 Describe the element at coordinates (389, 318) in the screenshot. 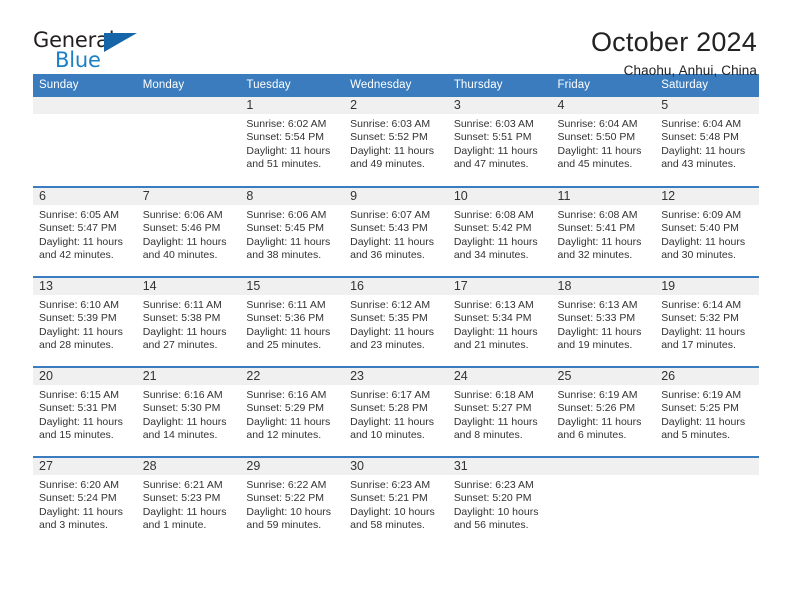

I see `sun-info-line: Sunset: 5:35 PM` at that location.